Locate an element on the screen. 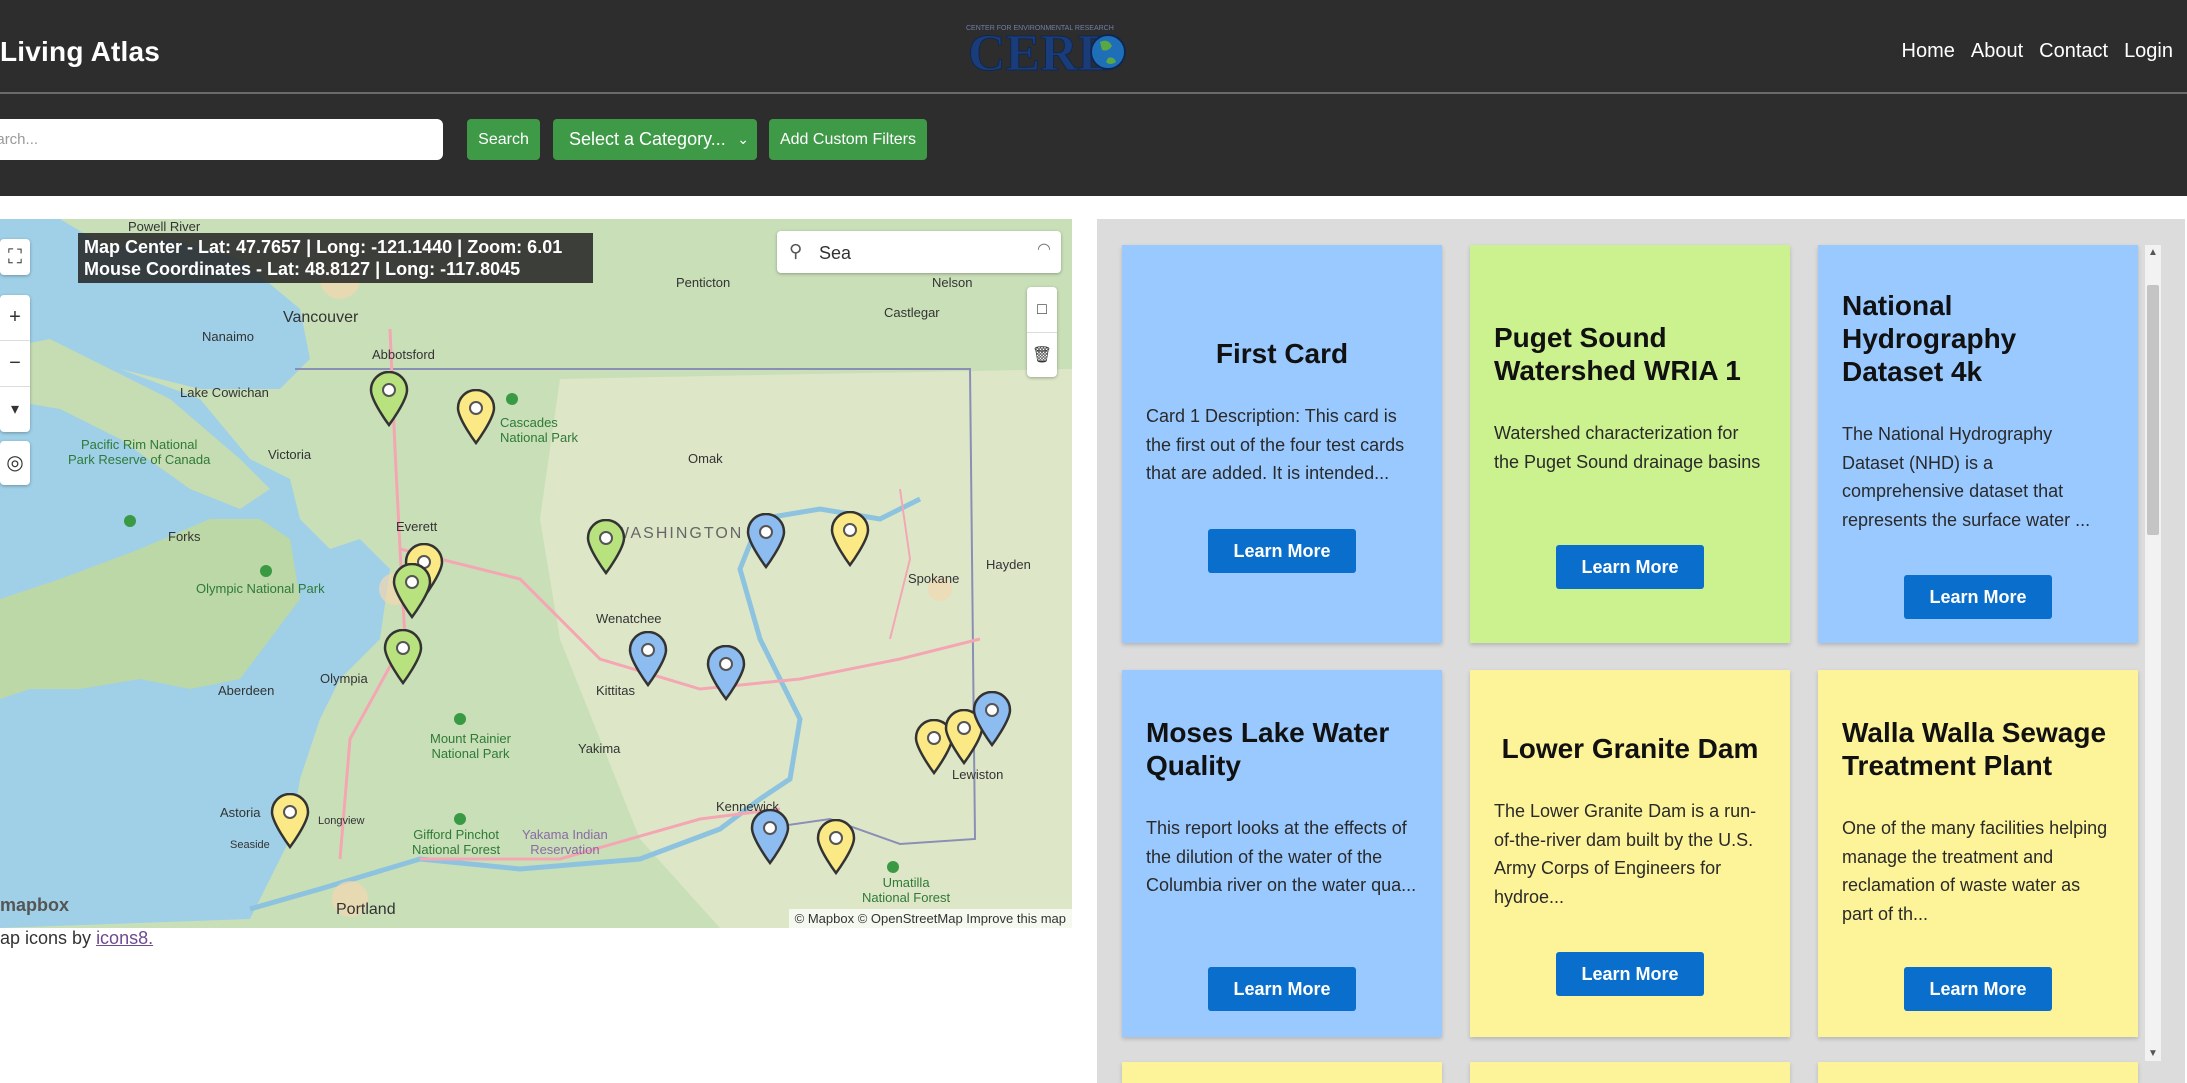  search-button: Search is located at coordinates (503, 139).